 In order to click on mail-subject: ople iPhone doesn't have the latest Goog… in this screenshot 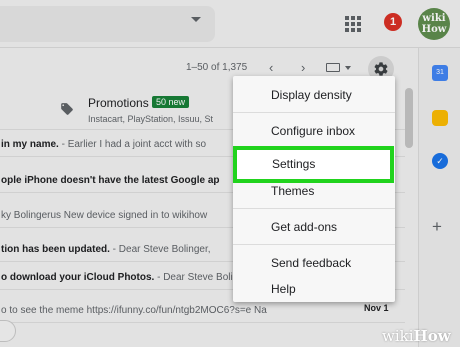, I will do `click(110, 180)`.